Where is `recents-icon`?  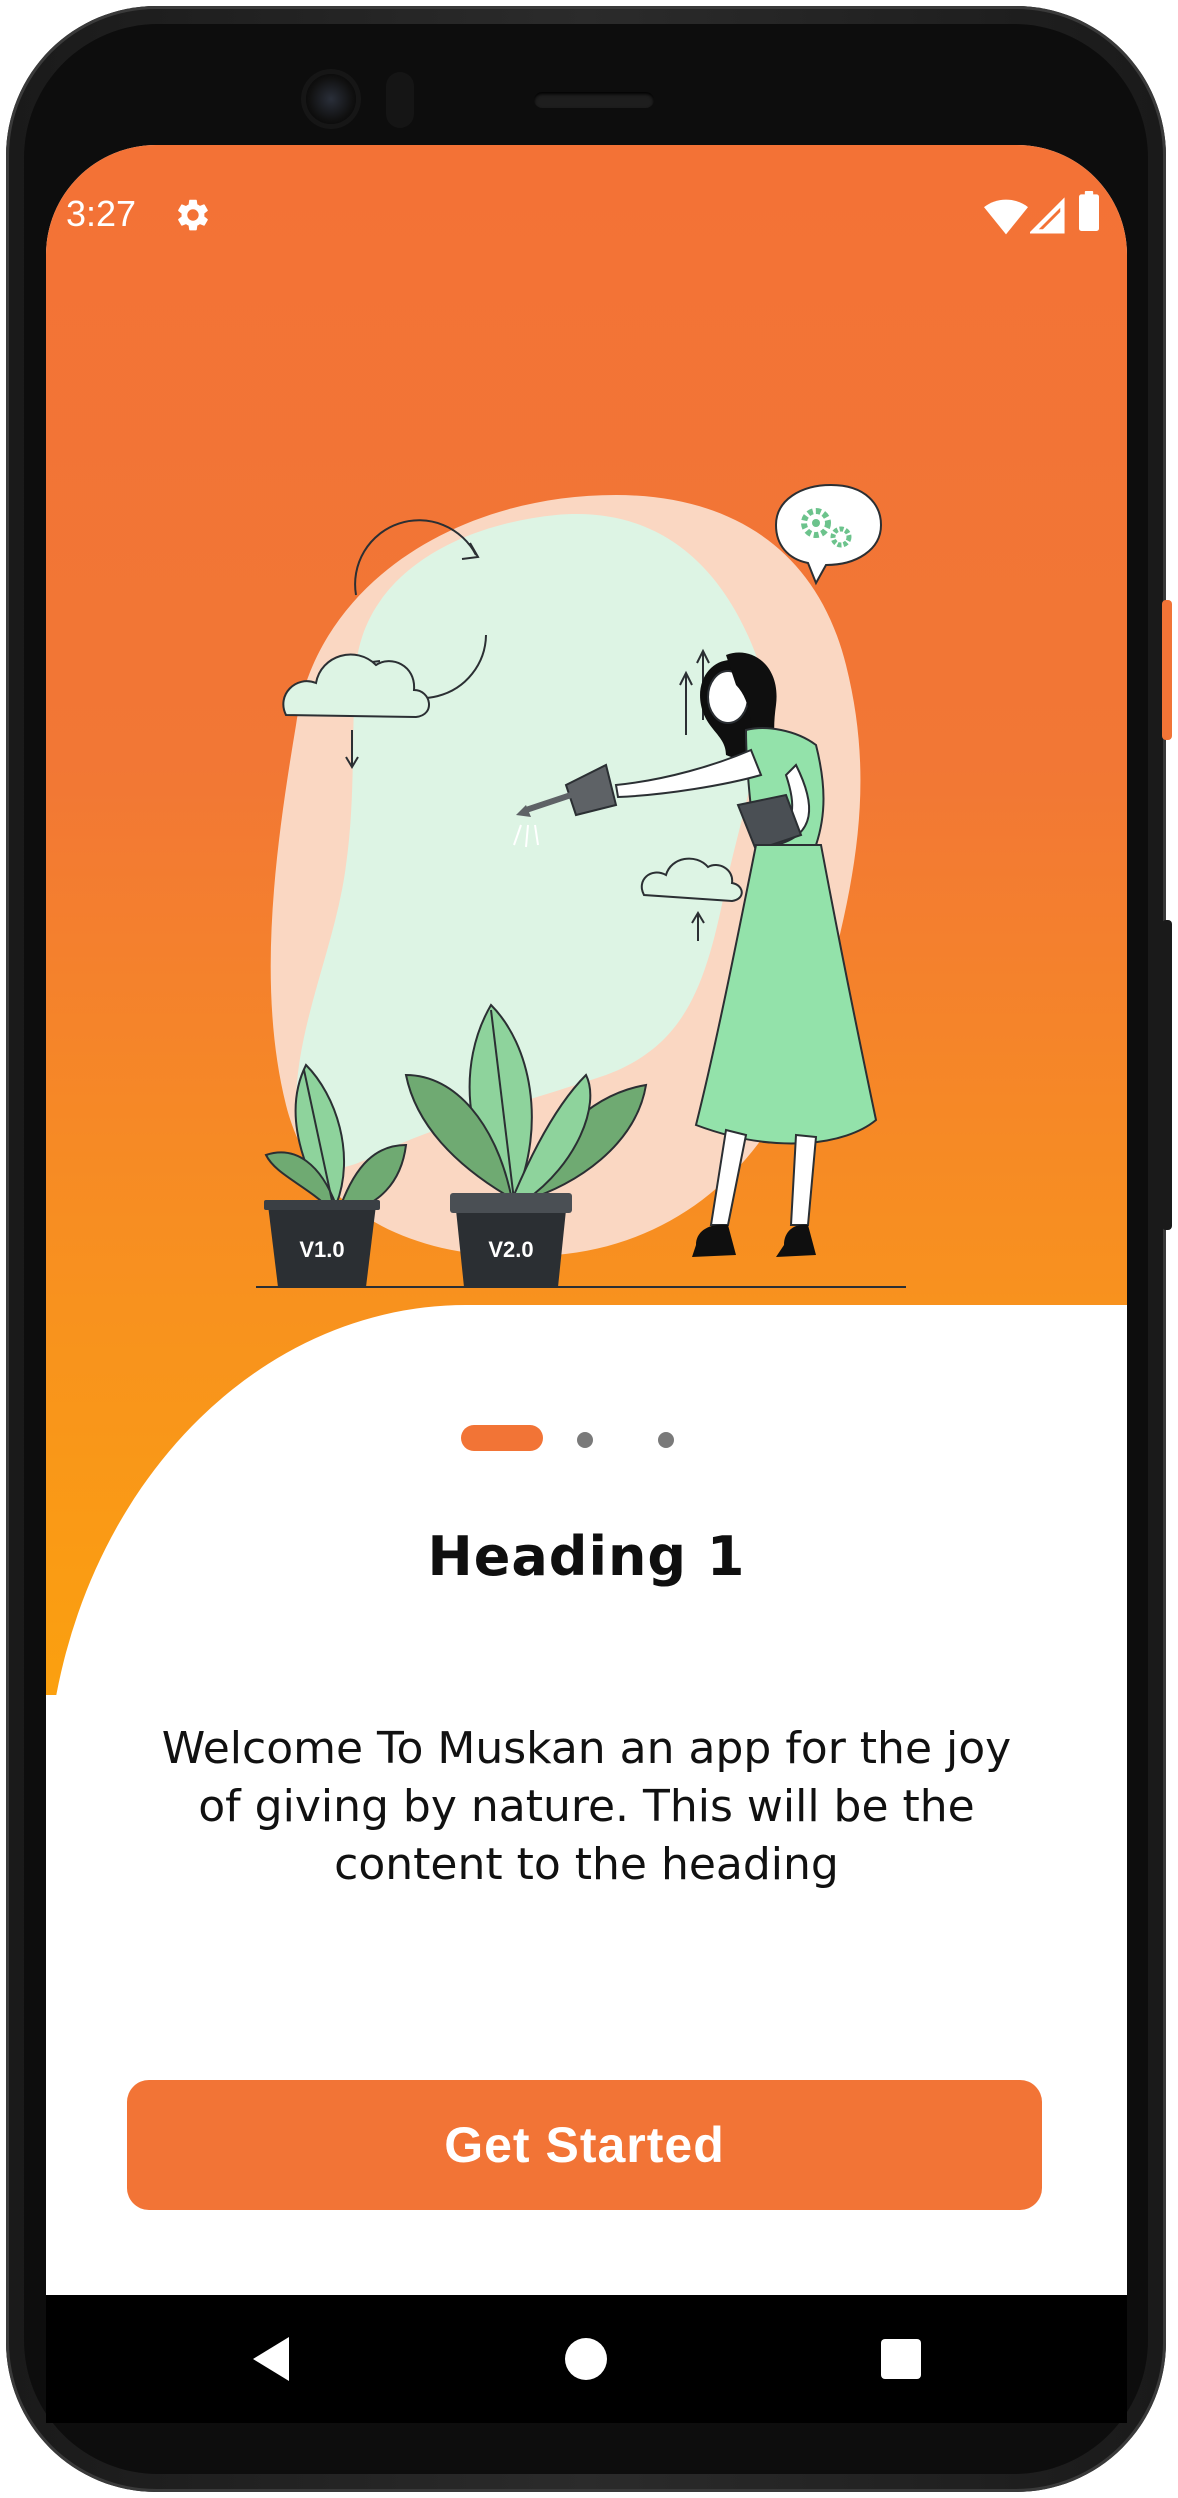 recents-icon is located at coordinates (901, 2359).